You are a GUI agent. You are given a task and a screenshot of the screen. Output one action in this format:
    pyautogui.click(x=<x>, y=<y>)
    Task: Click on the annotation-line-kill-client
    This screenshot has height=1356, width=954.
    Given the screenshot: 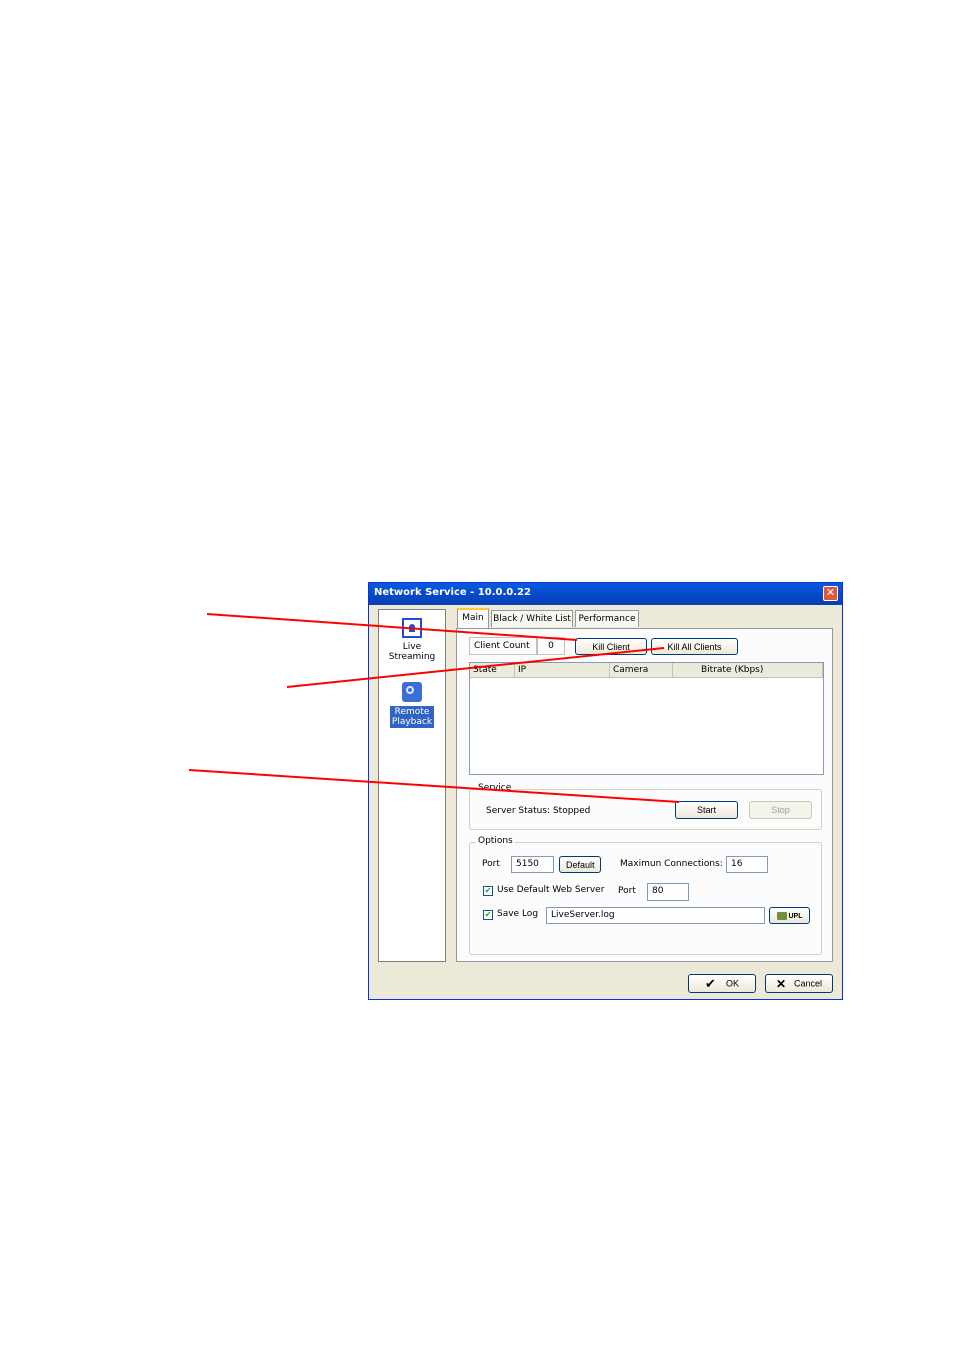 What is the action you would take?
    pyautogui.click(x=392, y=627)
    